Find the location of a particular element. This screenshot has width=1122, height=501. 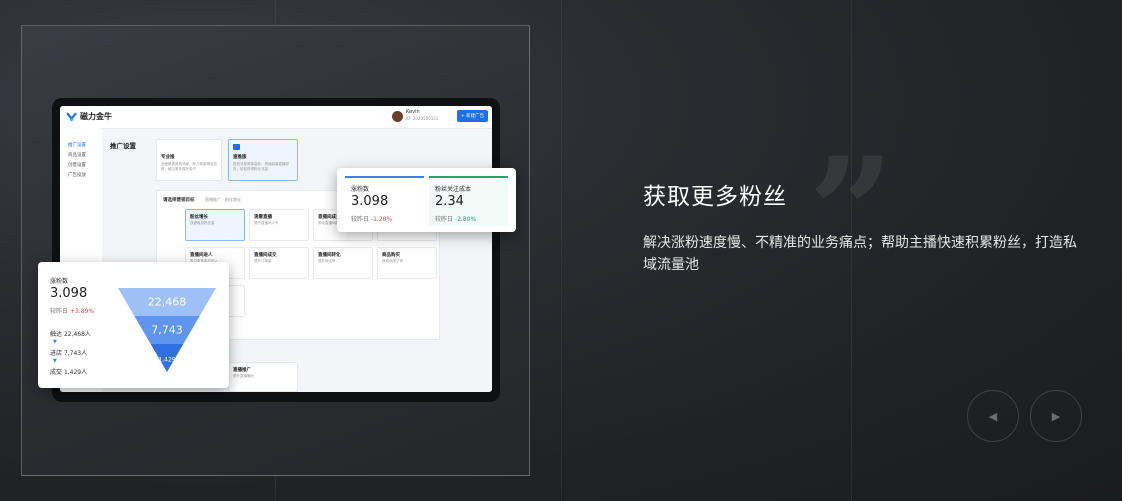

funnel-value: 3.098 is located at coordinates (69, 293).